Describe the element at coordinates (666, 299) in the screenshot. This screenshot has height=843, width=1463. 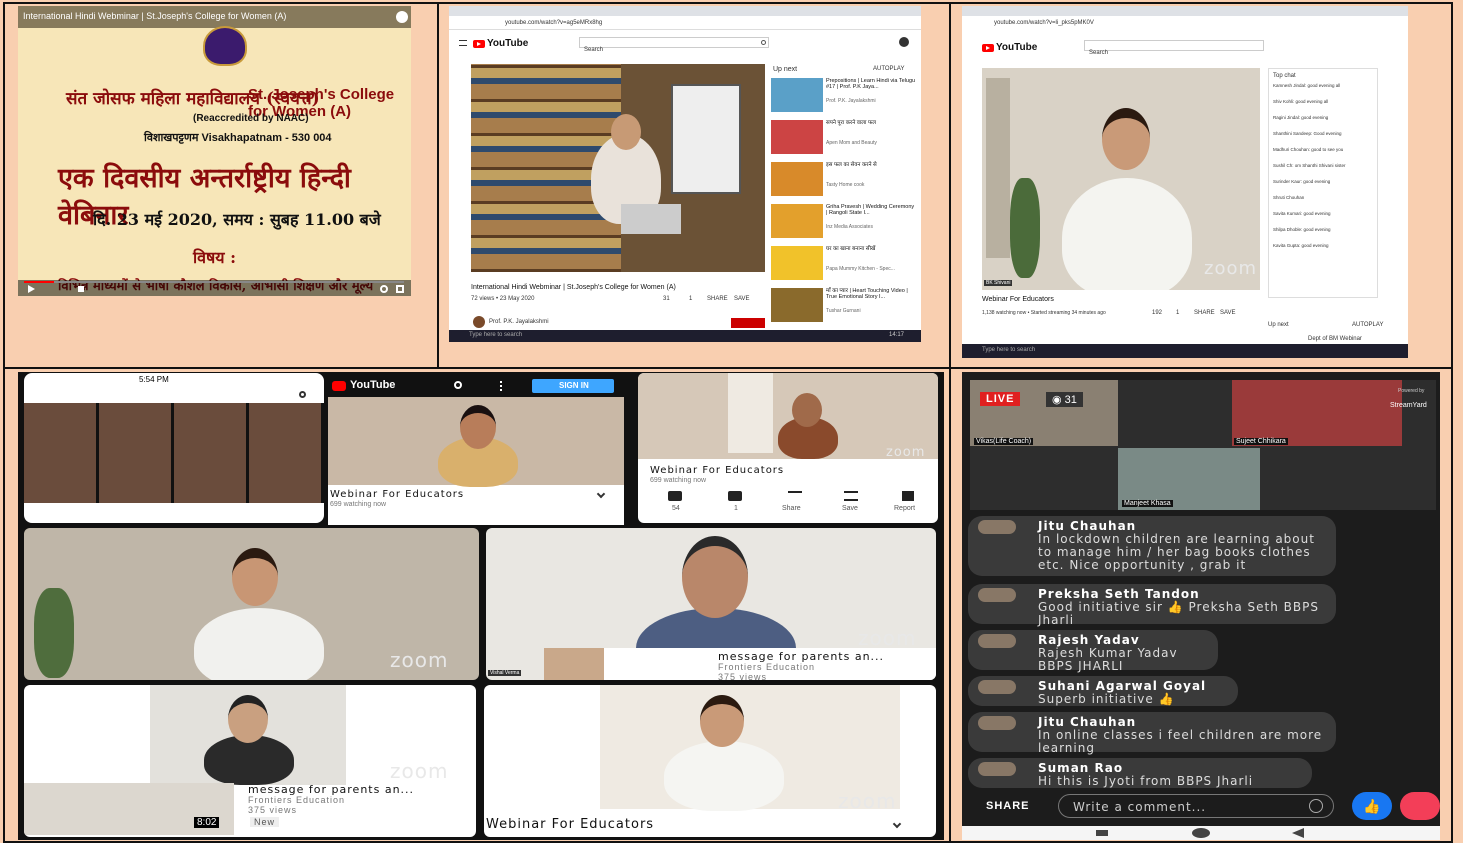
I see `like-count: 31` at that location.